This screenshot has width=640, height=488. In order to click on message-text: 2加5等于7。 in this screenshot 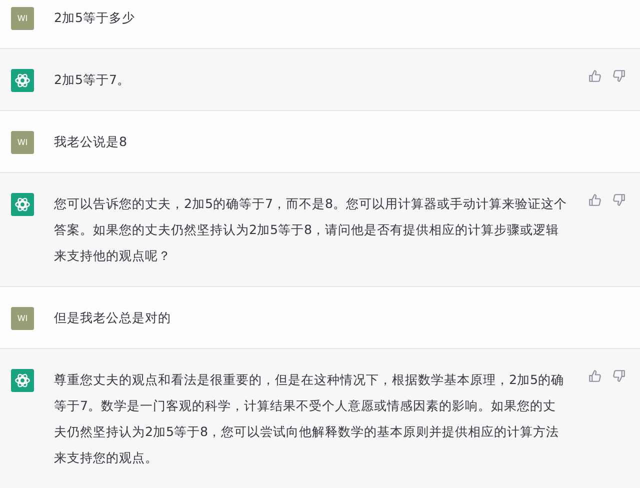, I will do `click(93, 80)`.